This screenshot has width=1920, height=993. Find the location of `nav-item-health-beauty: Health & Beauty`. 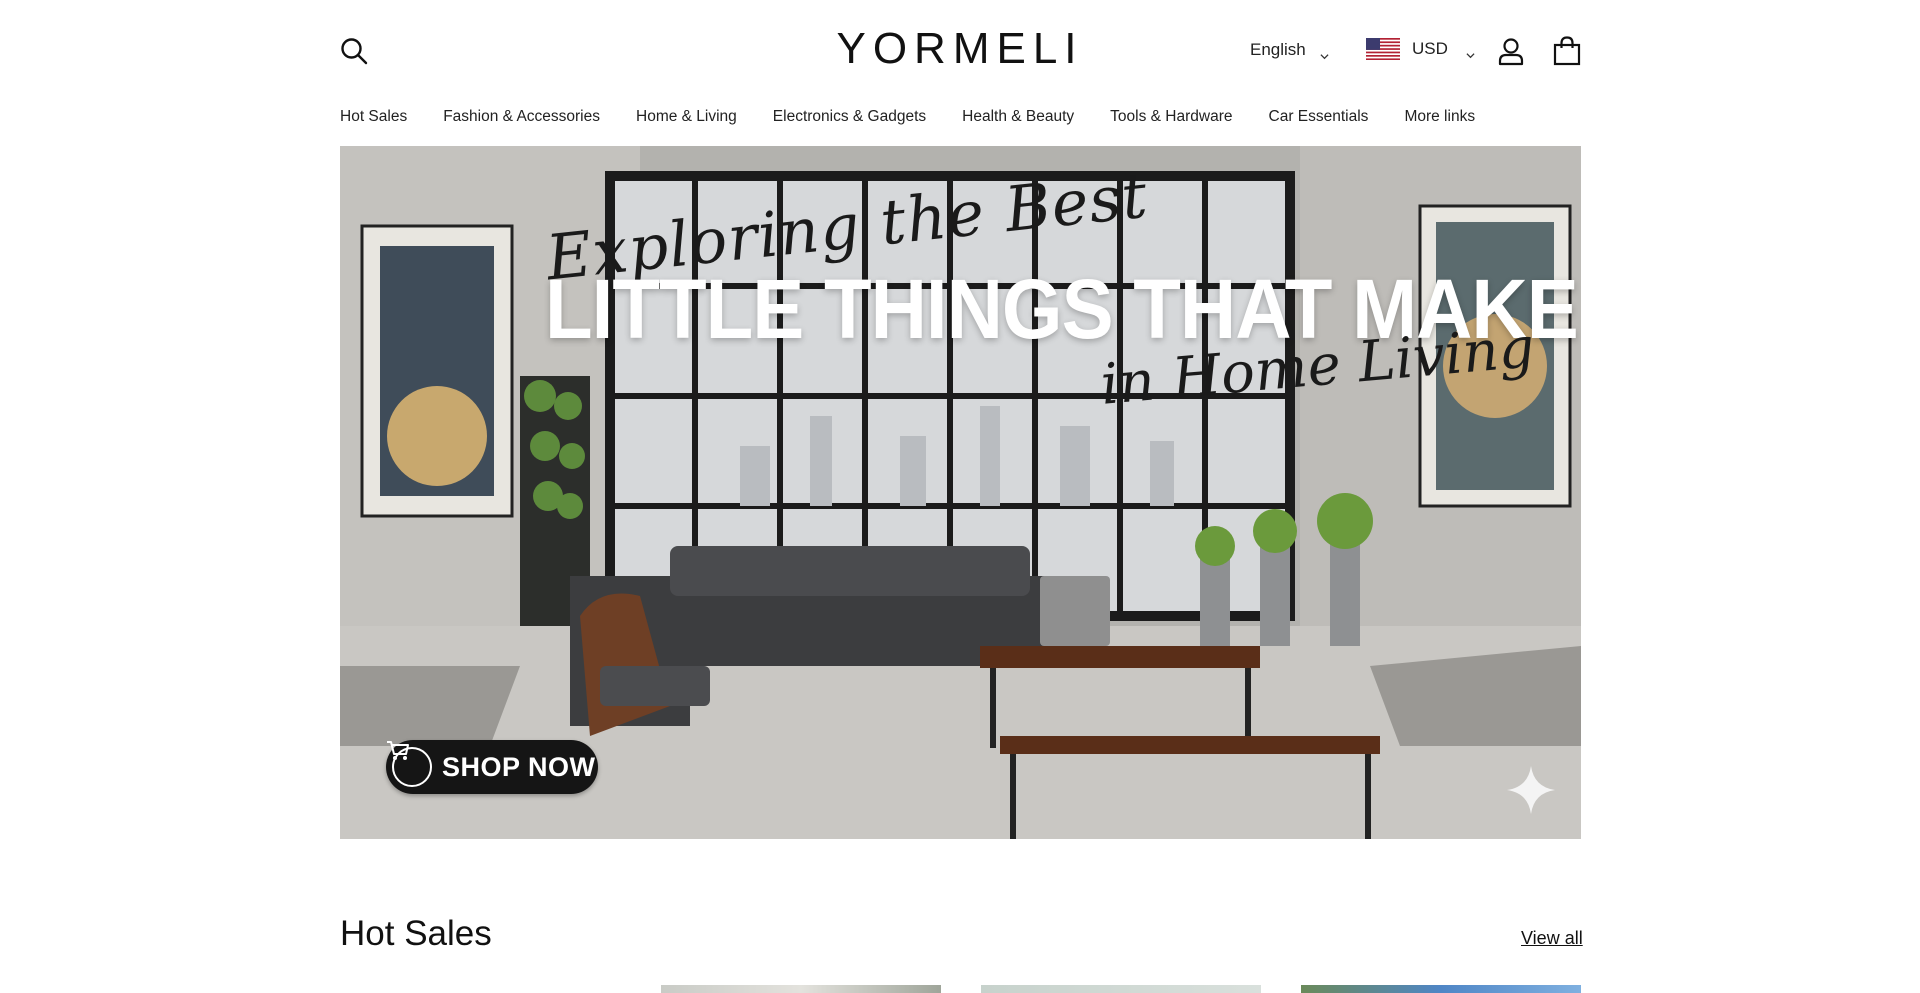

nav-item-health-beauty: Health & Beauty is located at coordinates (1018, 117).